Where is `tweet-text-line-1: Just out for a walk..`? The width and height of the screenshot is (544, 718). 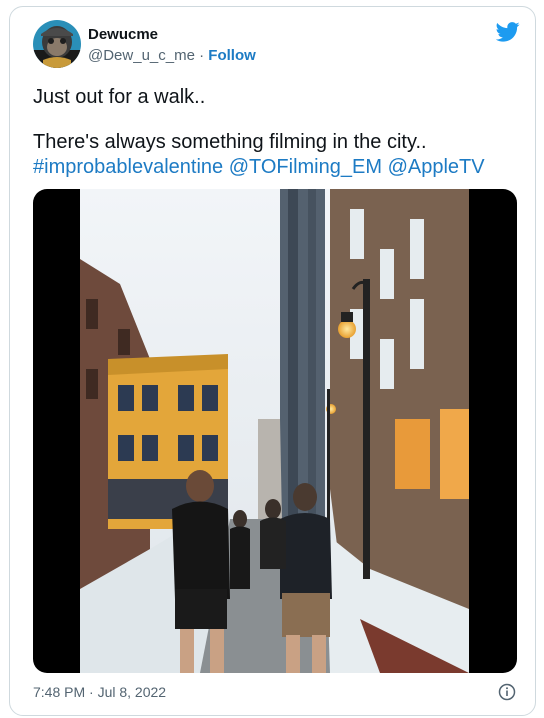 tweet-text-line-1: Just out for a walk.. is located at coordinates (119, 97).